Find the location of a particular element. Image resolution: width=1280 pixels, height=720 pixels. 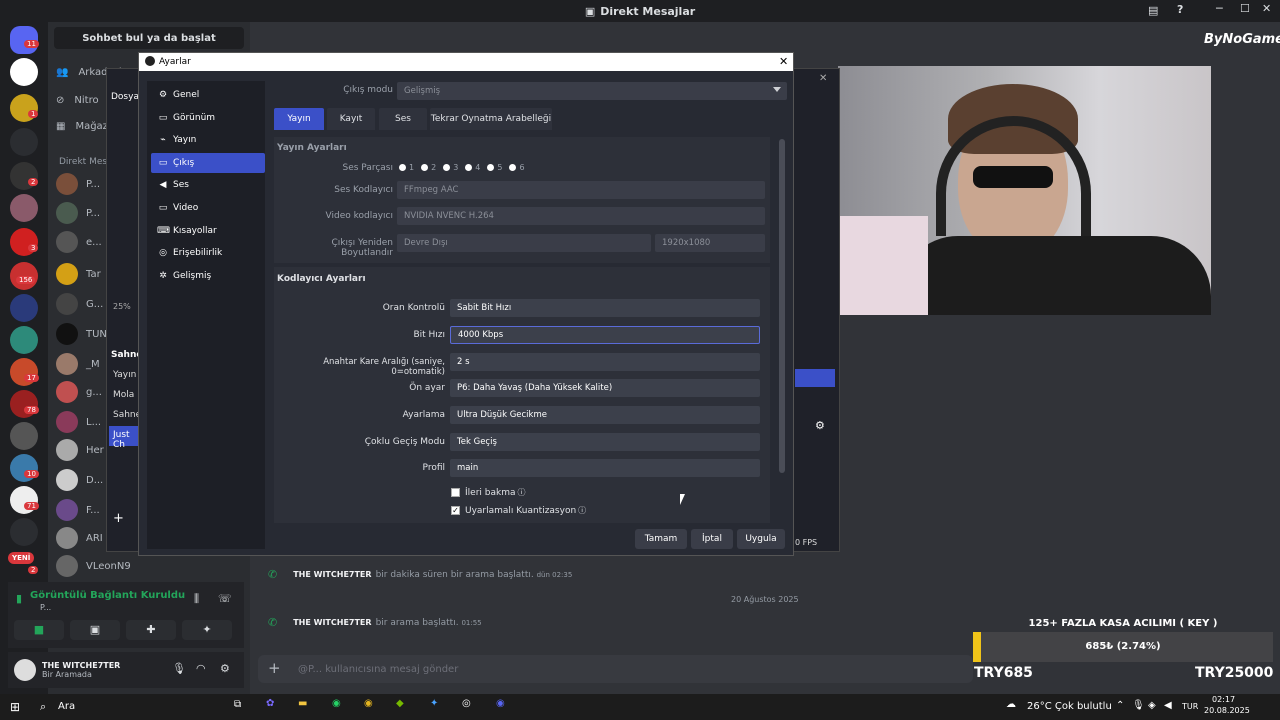

apply-button: Uygula is located at coordinates (761, 539).